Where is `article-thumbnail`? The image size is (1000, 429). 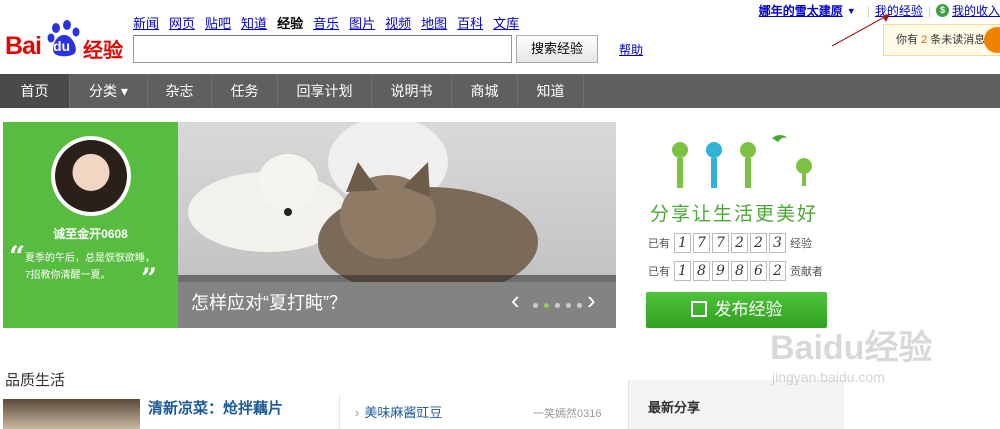 article-thumbnail is located at coordinates (71, 414).